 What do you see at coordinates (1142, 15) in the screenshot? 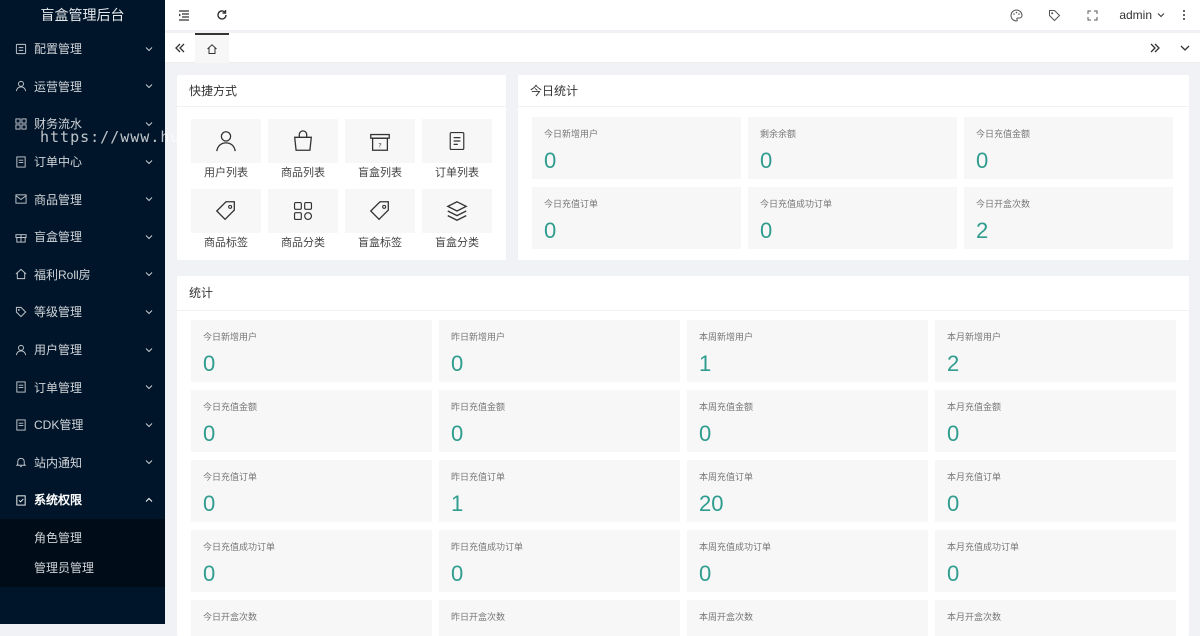
I see `user-menu: admin` at bounding box center [1142, 15].